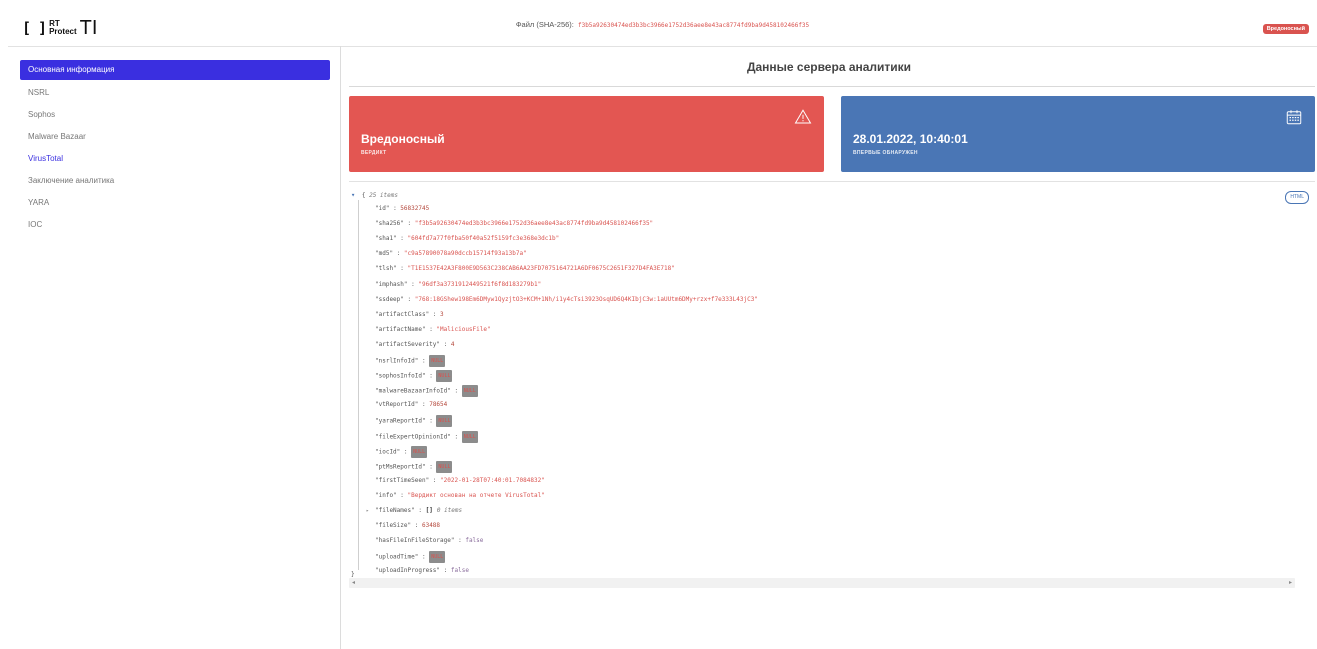 The width and height of the screenshot is (1317, 649). What do you see at coordinates (175, 203) in the screenshot?
I see `sidebar-item-yara: YARA` at bounding box center [175, 203].